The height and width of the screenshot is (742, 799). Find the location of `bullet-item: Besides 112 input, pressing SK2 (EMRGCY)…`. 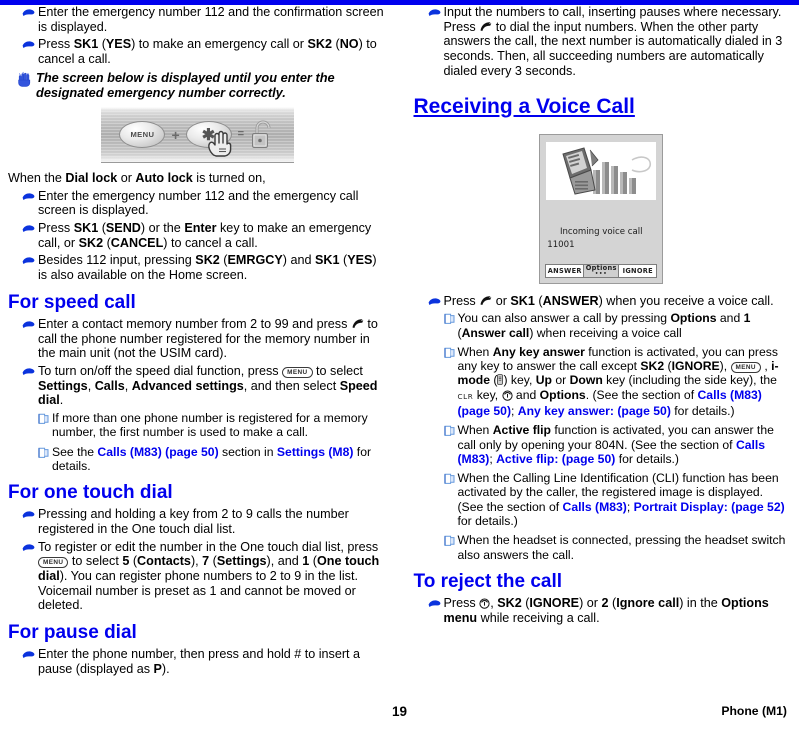

bullet-item: Besides 112 input, pressing SK2 (EMRGCY)… is located at coordinates (198, 267).